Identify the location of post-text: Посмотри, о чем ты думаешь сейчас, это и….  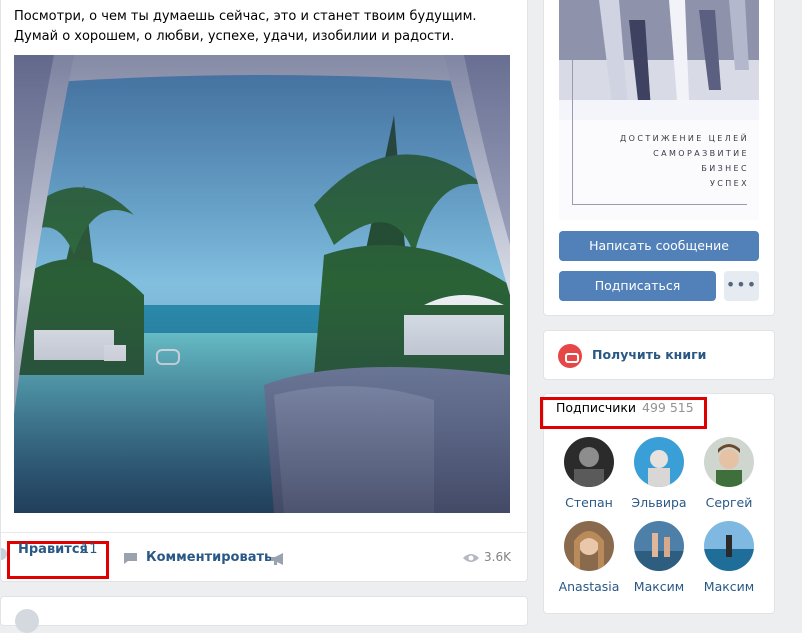
(245, 26).